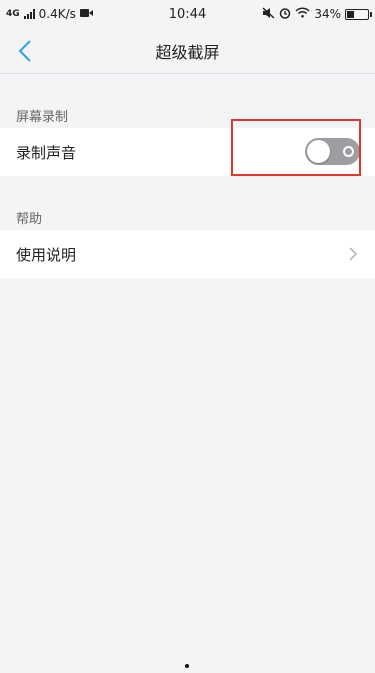 The image size is (375, 673). What do you see at coordinates (46, 152) in the screenshot?
I see `record-audio-label: 录制声音` at bounding box center [46, 152].